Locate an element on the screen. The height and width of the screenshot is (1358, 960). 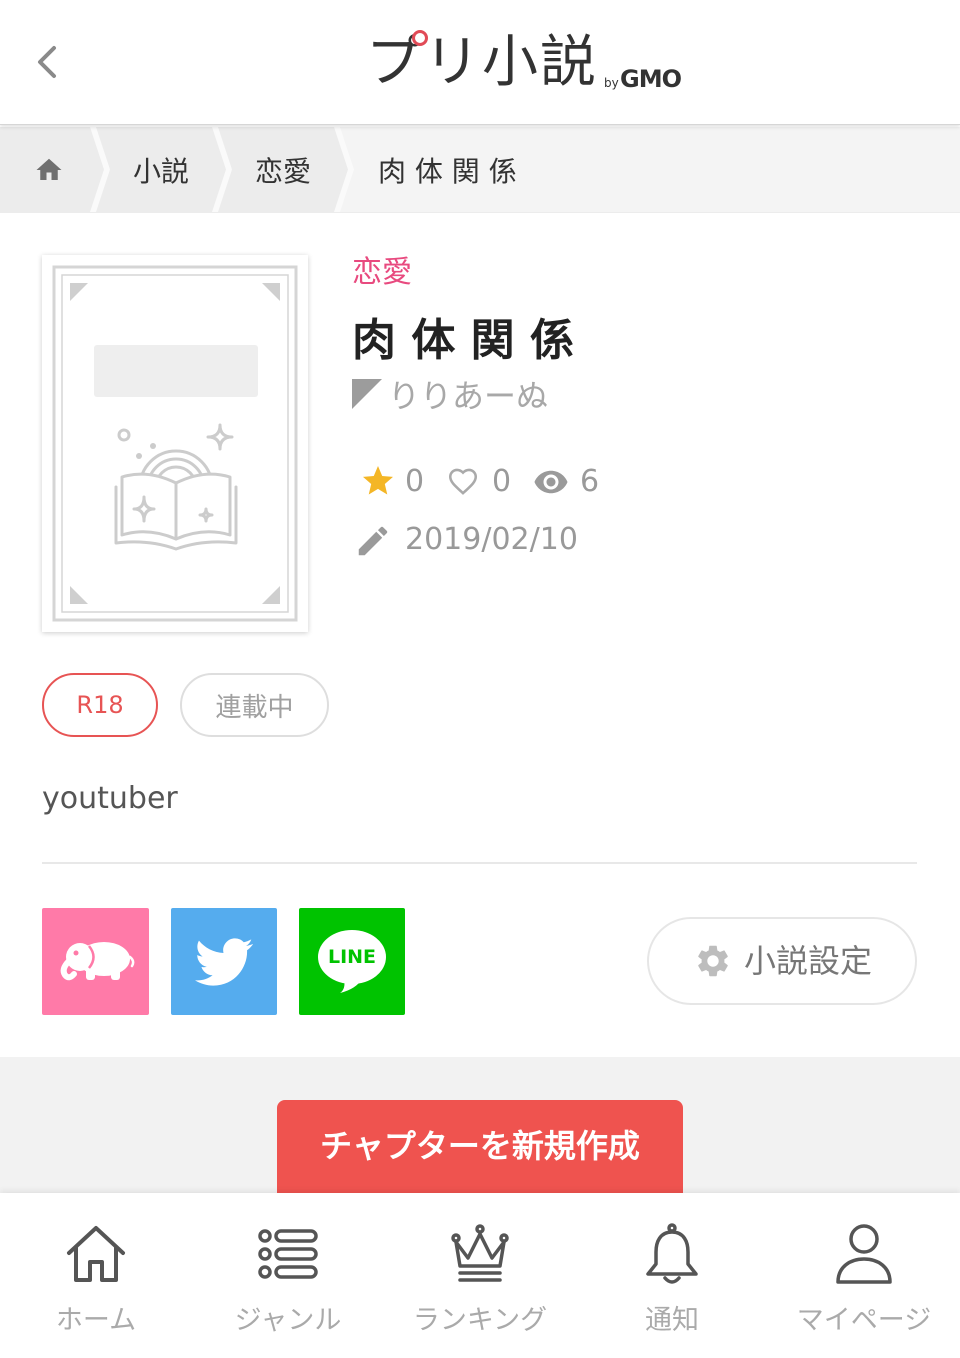
novel-description: youtuber is located at coordinates (110, 798).